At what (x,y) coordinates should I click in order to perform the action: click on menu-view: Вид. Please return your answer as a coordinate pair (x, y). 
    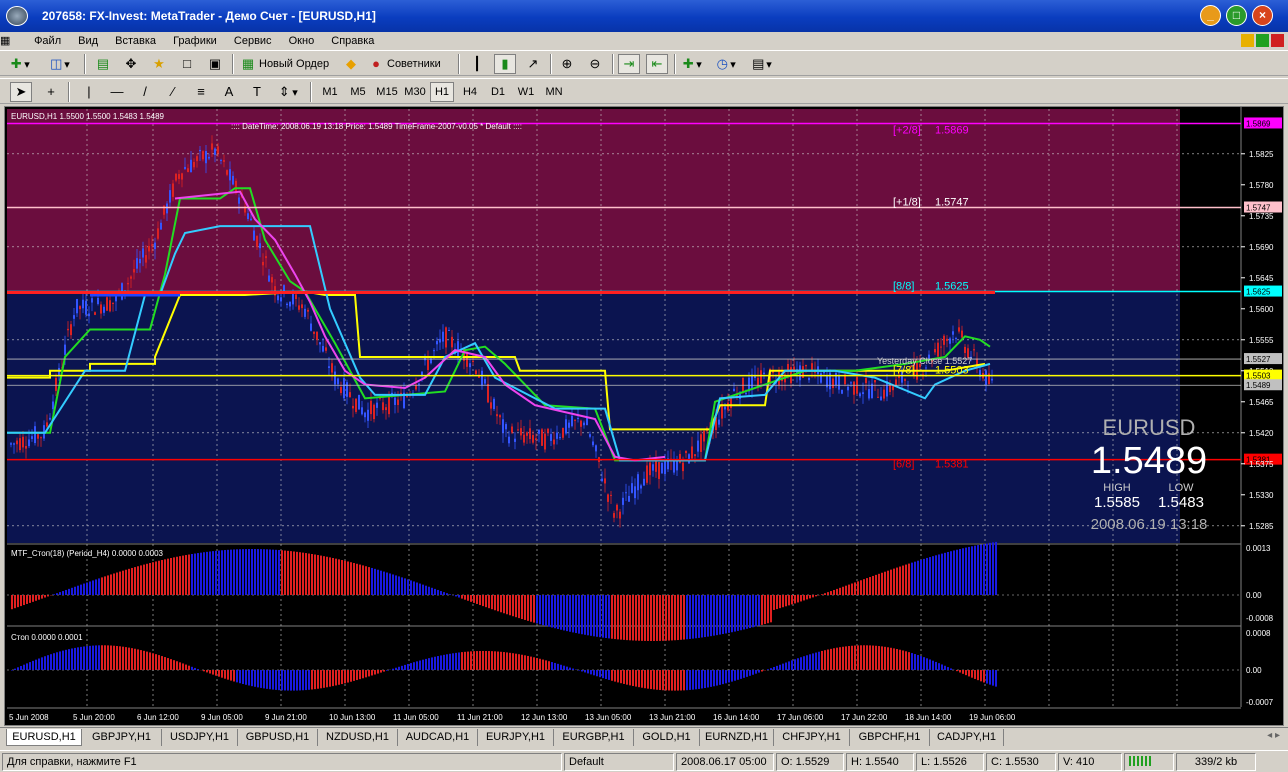
    Looking at the image, I should click on (88, 39).